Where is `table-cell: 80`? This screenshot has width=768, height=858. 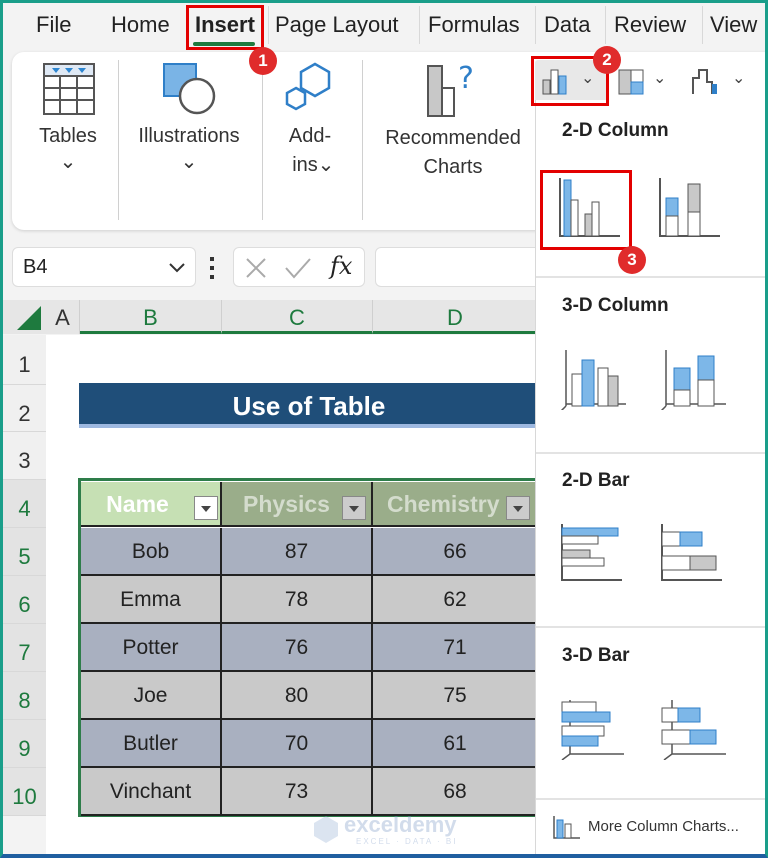
table-cell: 80 is located at coordinates (297, 696).